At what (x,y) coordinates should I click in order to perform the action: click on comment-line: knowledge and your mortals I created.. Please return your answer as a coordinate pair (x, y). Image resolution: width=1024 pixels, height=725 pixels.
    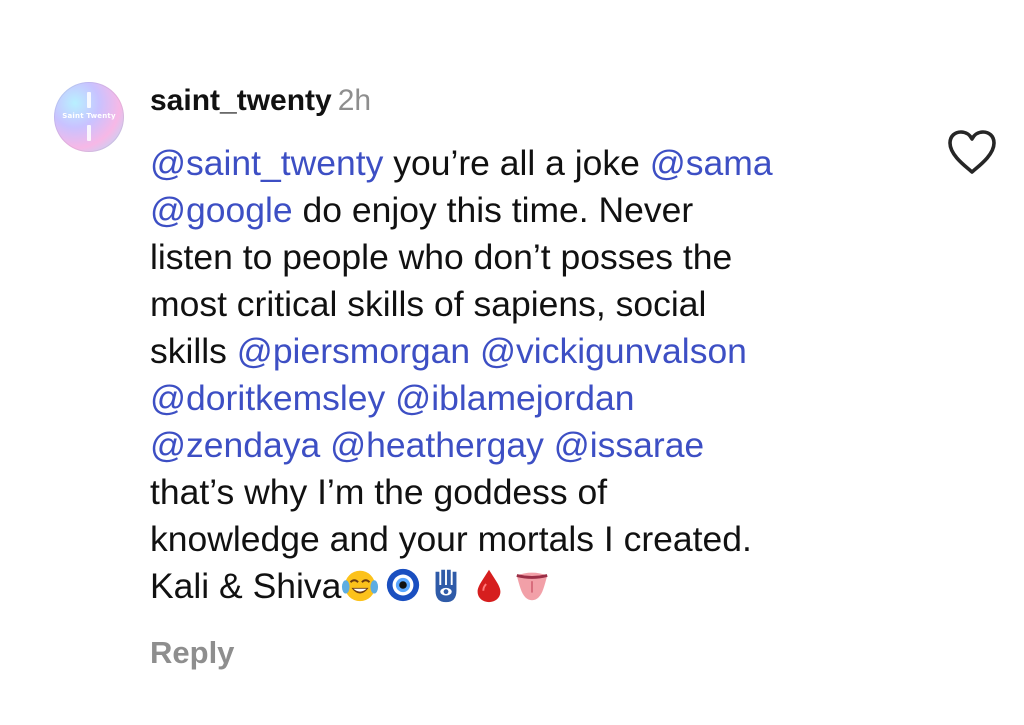
    Looking at the image, I should click on (530, 539).